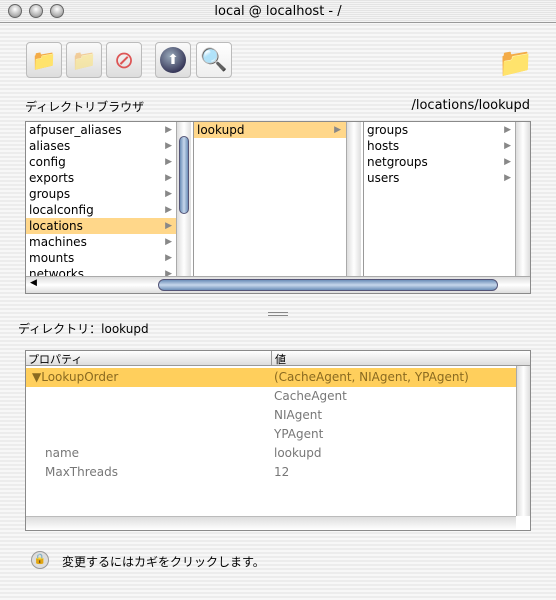 The width and height of the screenshot is (556, 600). Describe the element at coordinates (47, 162) in the screenshot. I see `browser-item-label: config` at that location.